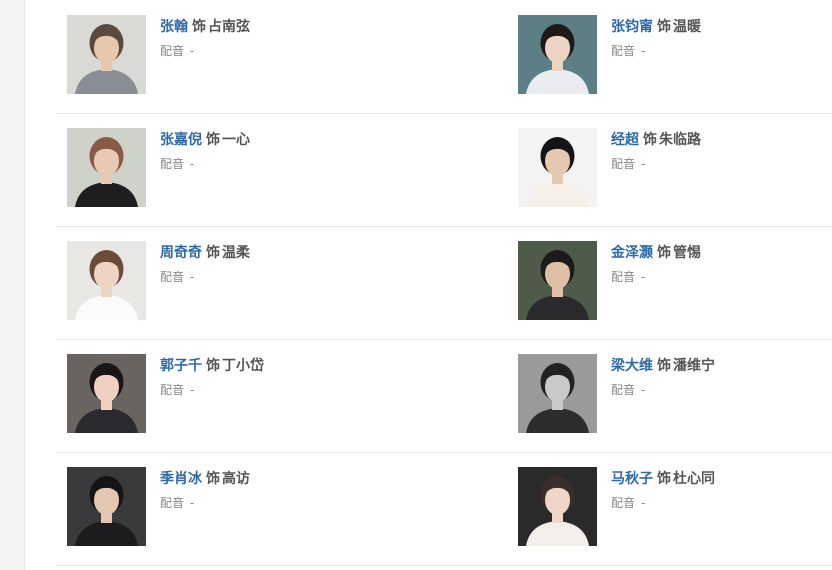 The height and width of the screenshot is (570, 832). Describe the element at coordinates (300, 479) in the screenshot. I see `cast-title-line: 季肖冰饰高访` at that location.